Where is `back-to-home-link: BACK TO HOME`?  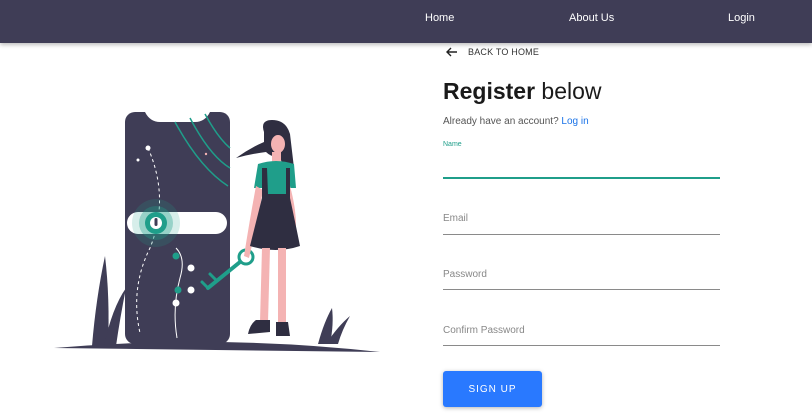
back-to-home-link: BACK TO HOME is located at coordinates (492, 52).